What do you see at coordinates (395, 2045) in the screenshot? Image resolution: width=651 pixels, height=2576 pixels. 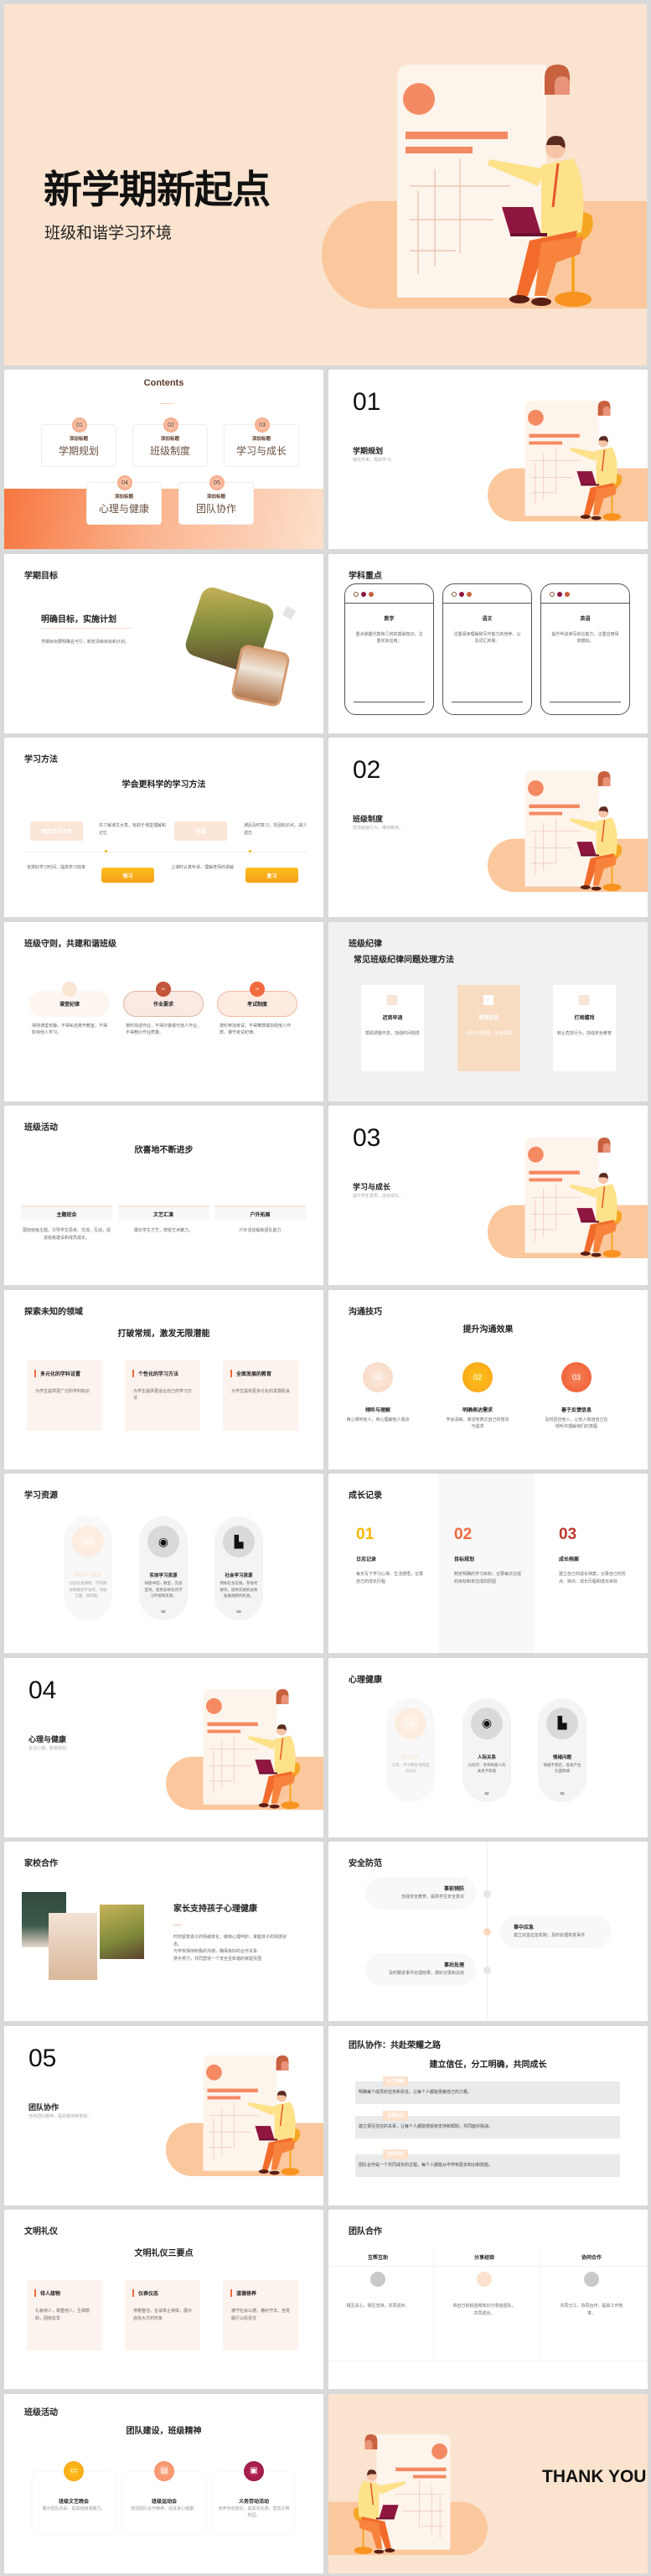 I see `slide-header: 团队协作：共赴荣耀之路` at bounding box center [395, 2045].